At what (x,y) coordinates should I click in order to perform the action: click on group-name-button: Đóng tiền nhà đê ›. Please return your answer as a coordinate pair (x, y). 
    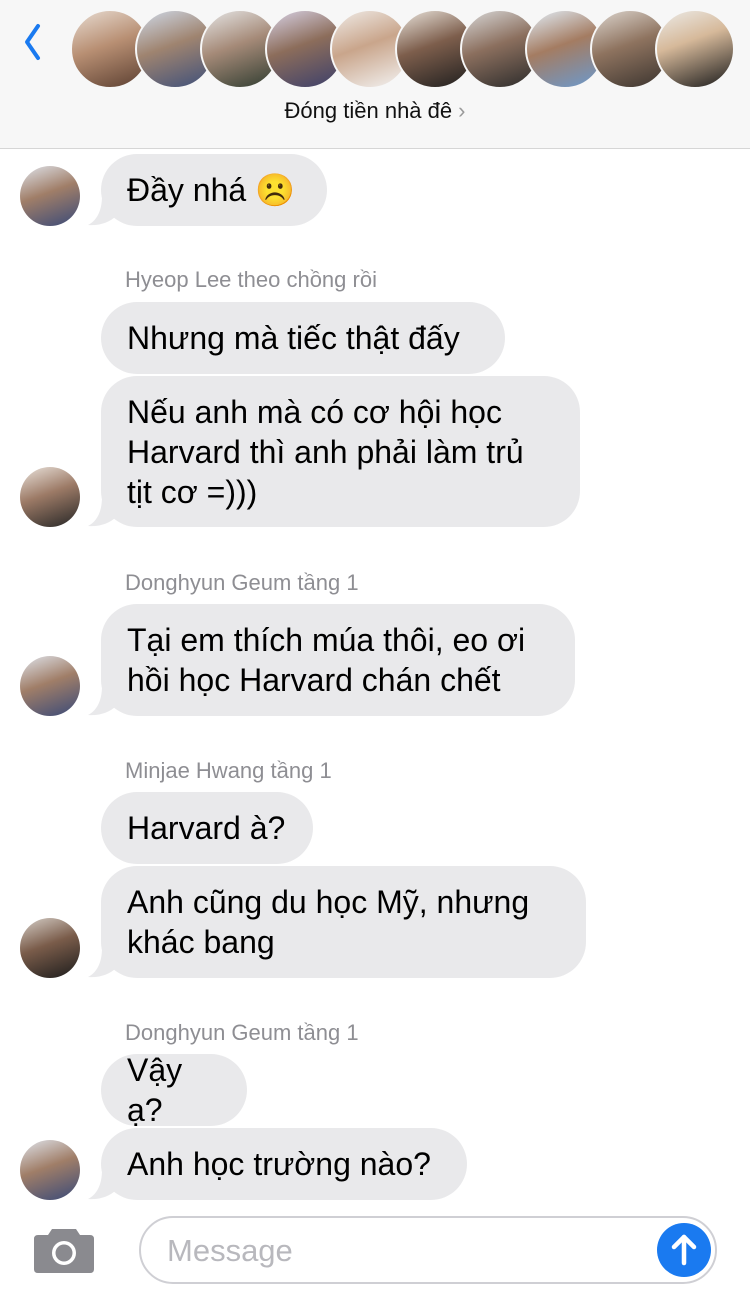
    Looking at the image, I should click on (375, 111).